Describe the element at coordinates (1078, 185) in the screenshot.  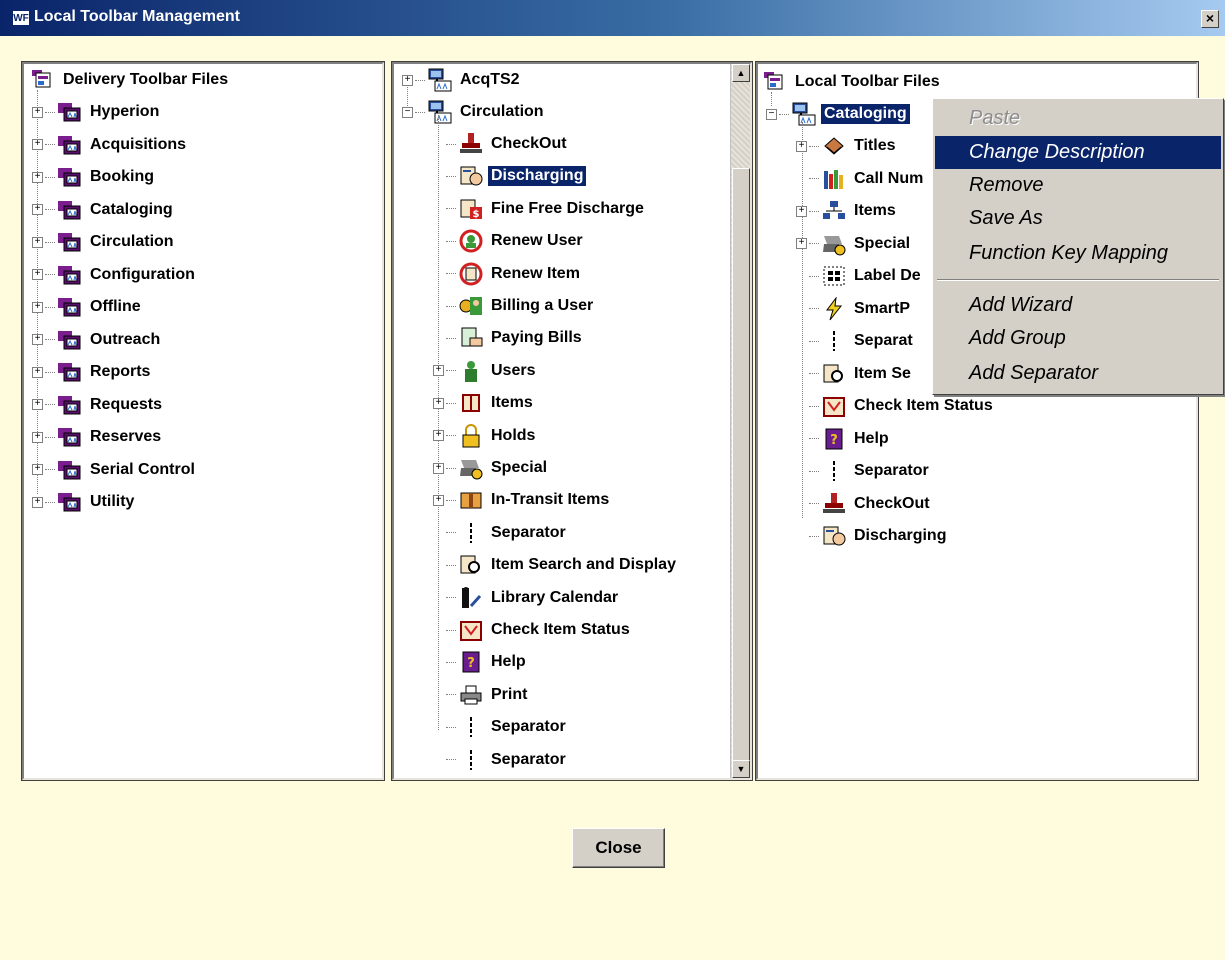
I see `menu-item-remove: Remove` at that location.